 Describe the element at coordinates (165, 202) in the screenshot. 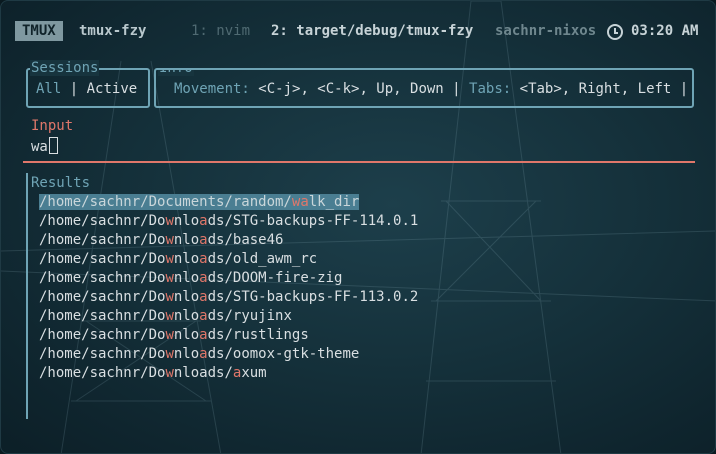

I see `path-segment: /home/sachnr/Documents/random/` at that location.